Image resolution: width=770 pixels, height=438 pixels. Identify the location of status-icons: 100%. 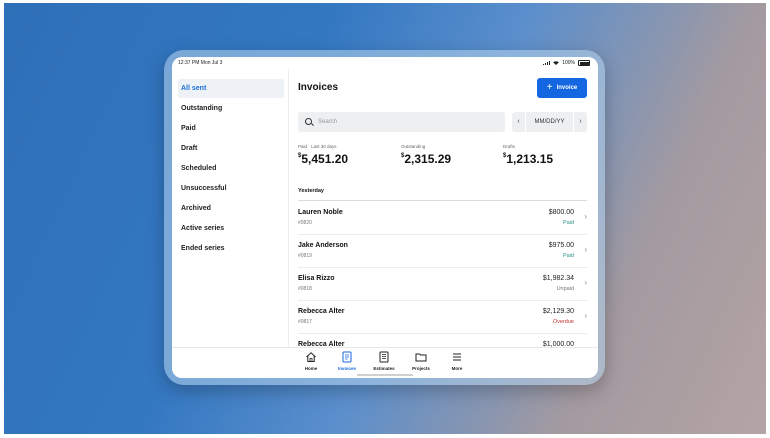
(566, 63).